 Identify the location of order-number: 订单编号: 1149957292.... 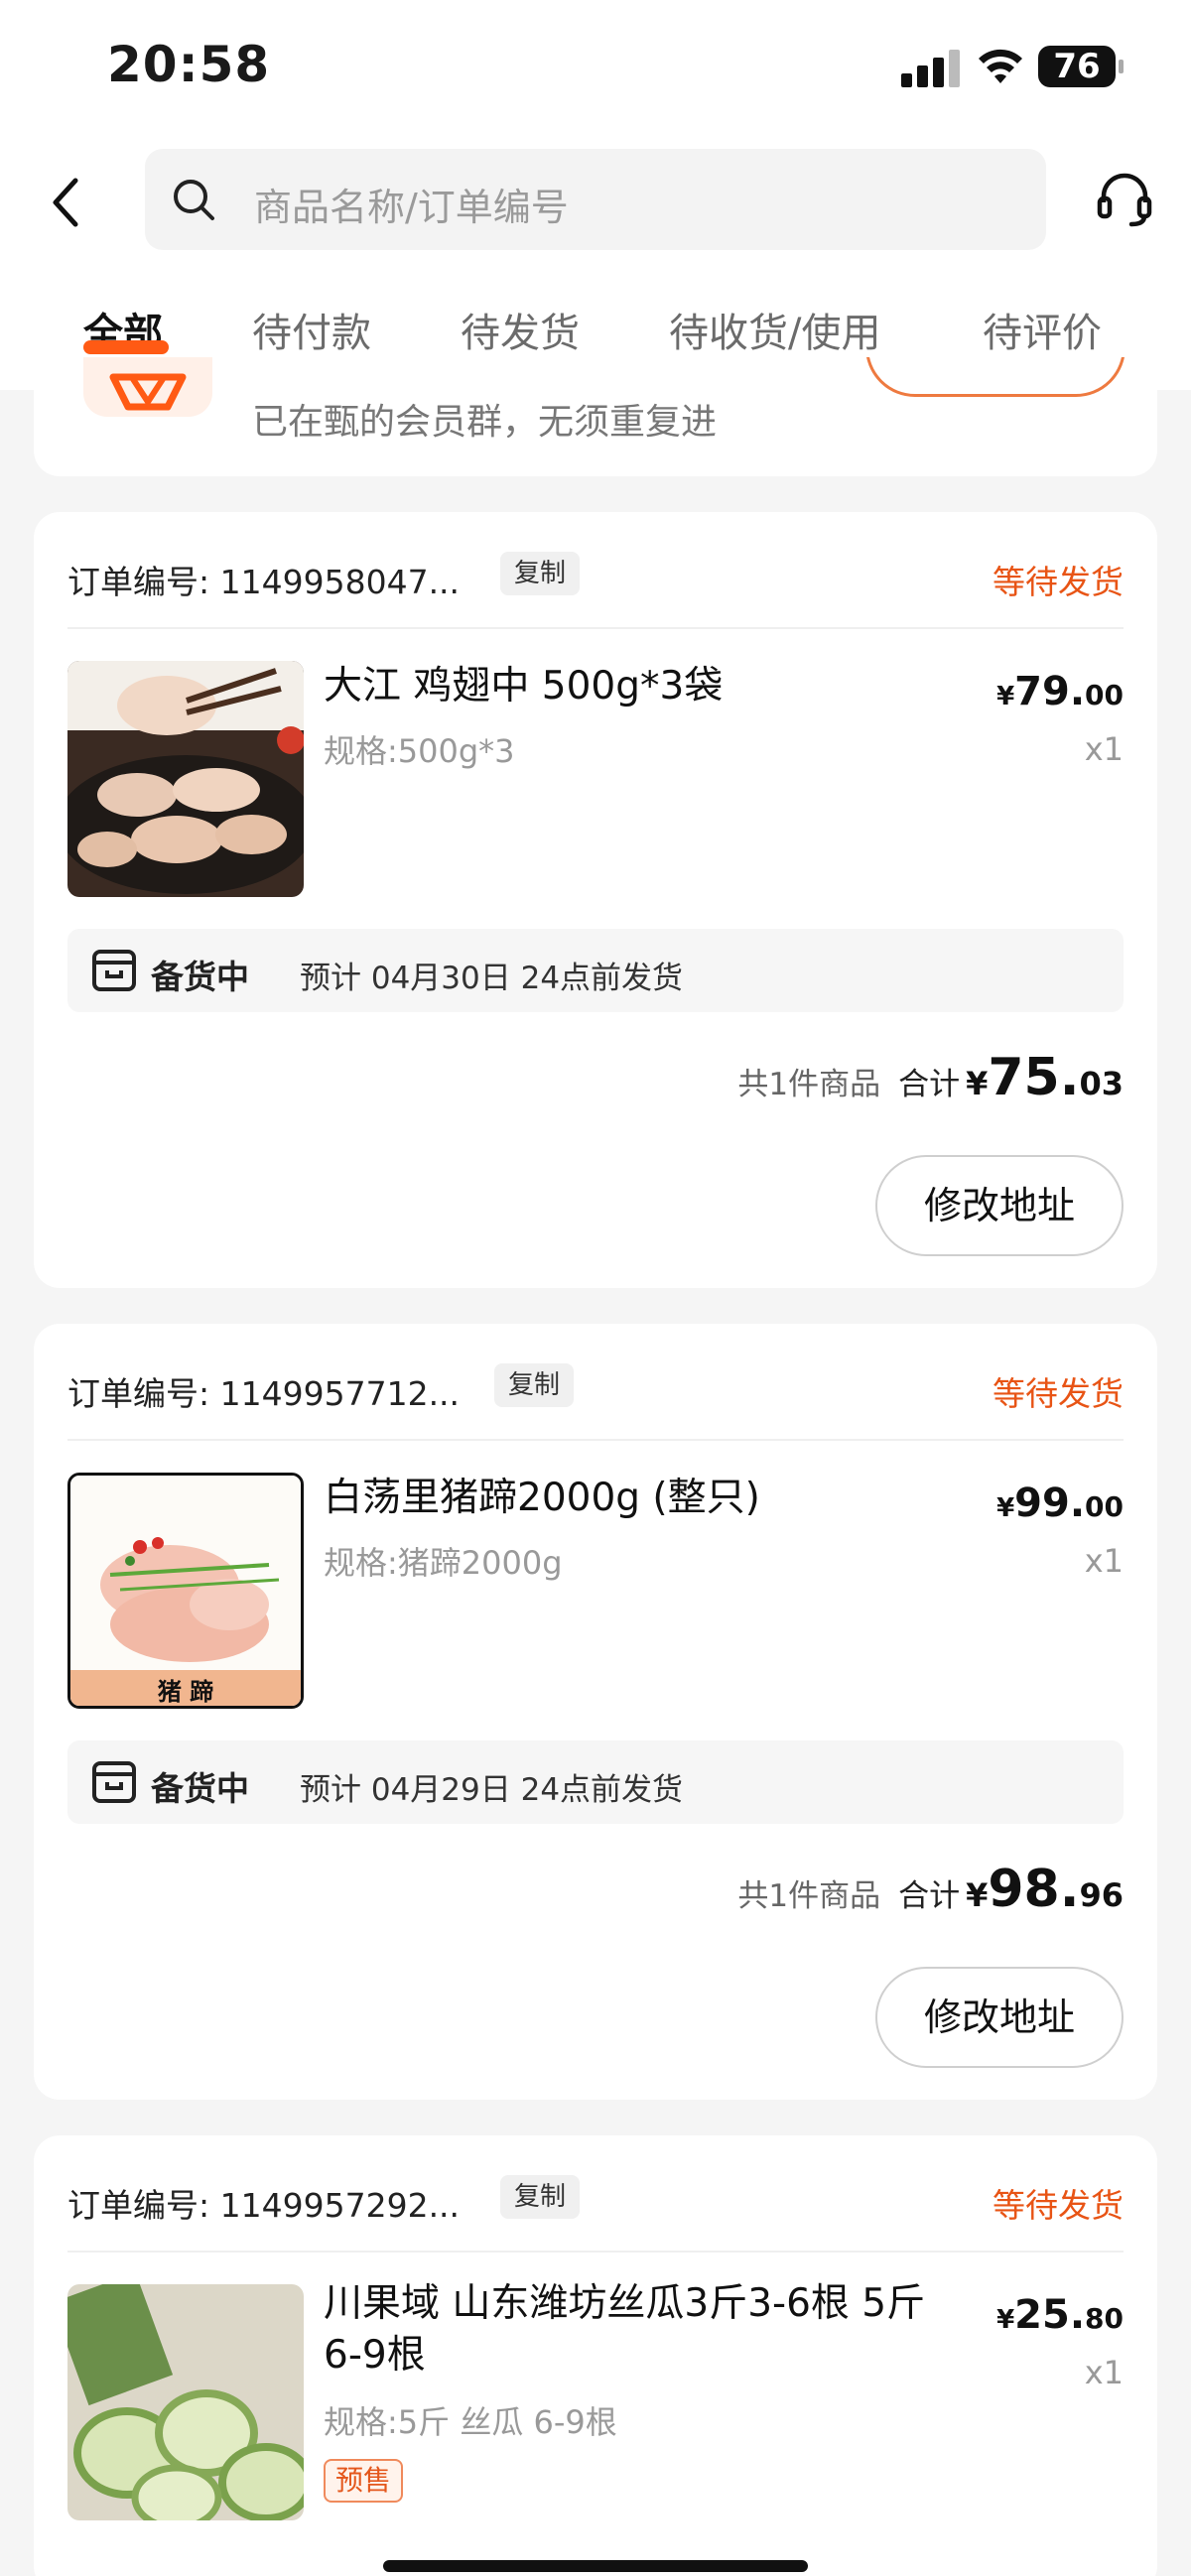
(264, 2206).